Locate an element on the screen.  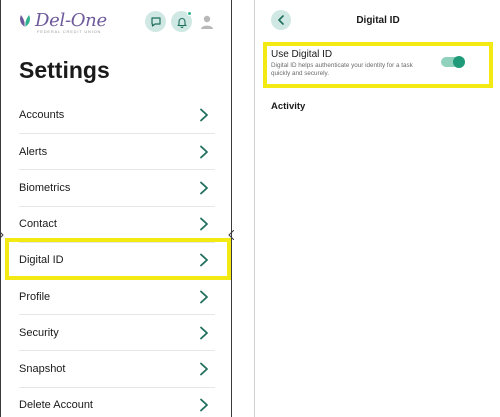
menu-item-profile: Profile is located at coordinates (117, 295).